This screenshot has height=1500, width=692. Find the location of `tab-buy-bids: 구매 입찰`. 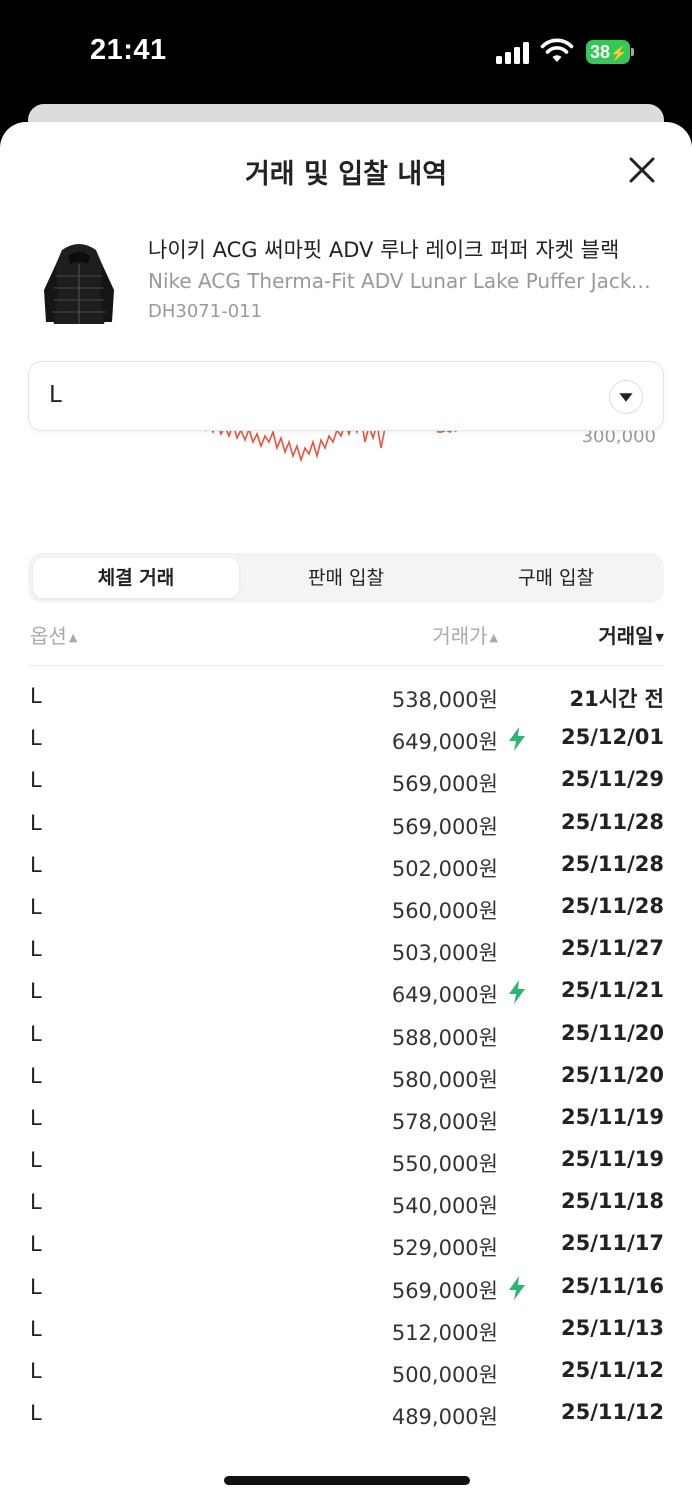

tab-buy-bids: 구매 입찰 is located at coordinates (556, 578).